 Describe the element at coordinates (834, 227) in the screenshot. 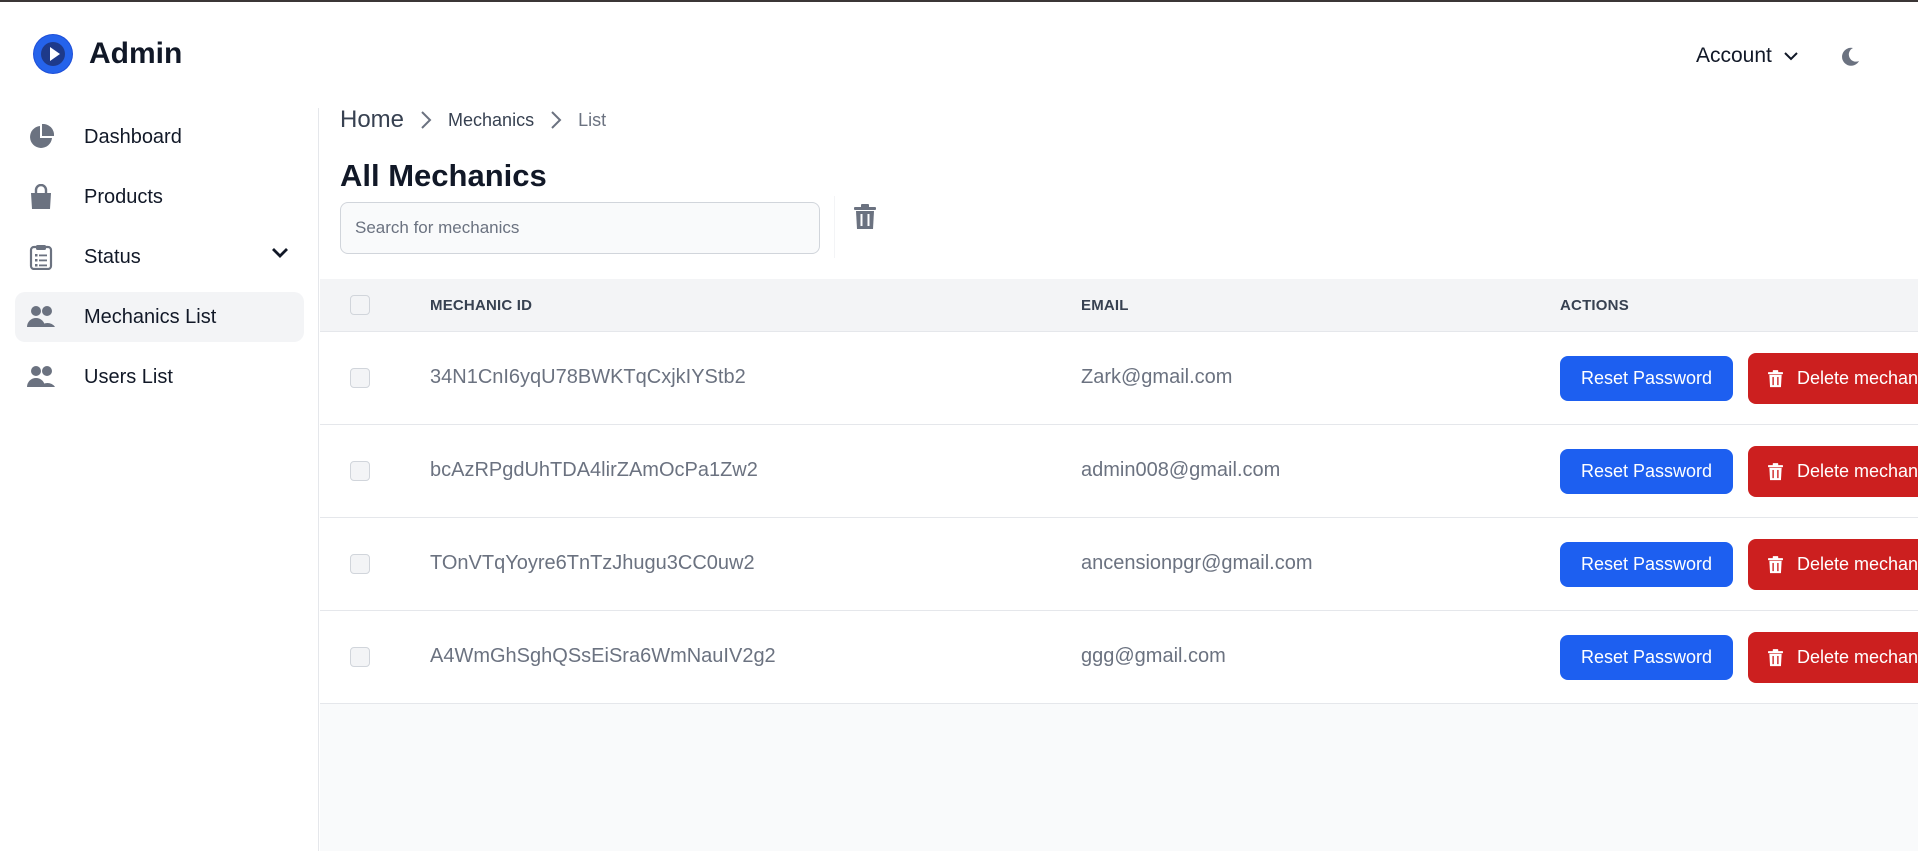

I see `divider` at that location.